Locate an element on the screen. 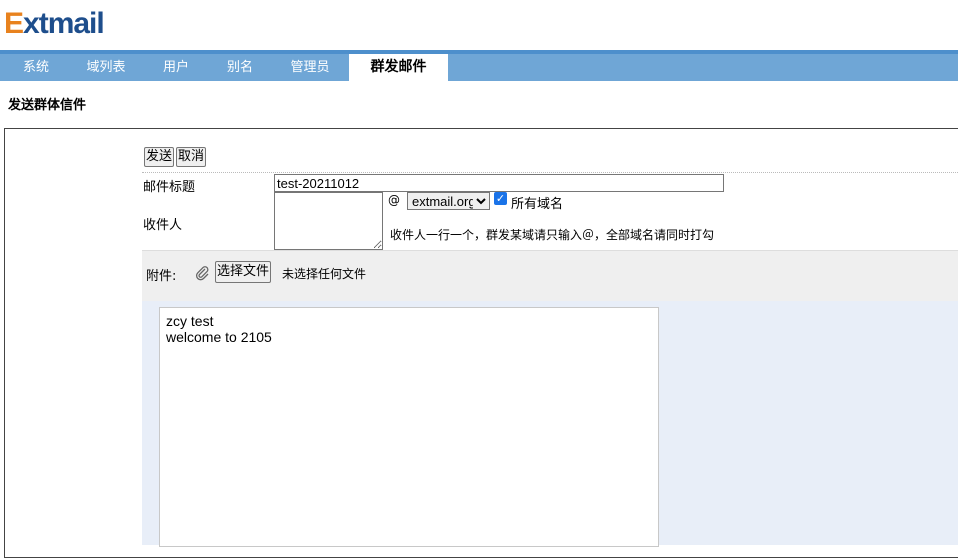  choose-file-button: 选择文件 is located at coordinates (243, 272).